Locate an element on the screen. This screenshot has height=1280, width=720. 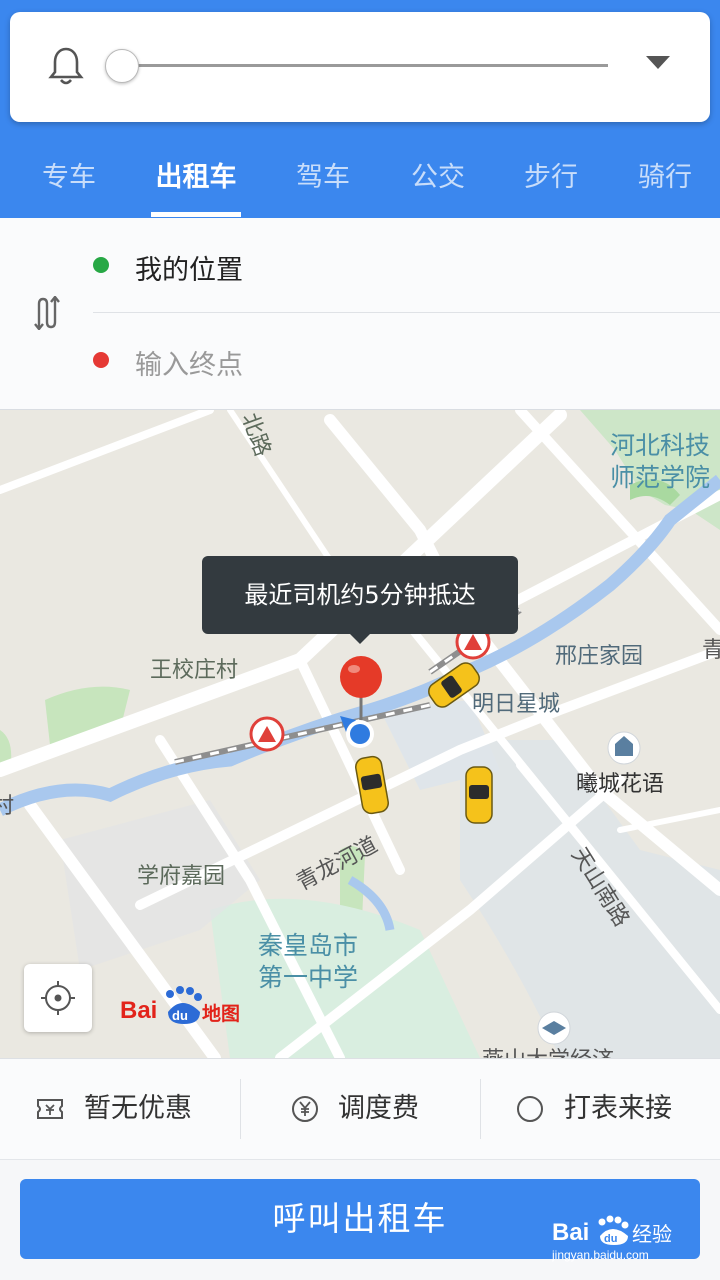
yuan-icon is located at coordinates (305, 1109).